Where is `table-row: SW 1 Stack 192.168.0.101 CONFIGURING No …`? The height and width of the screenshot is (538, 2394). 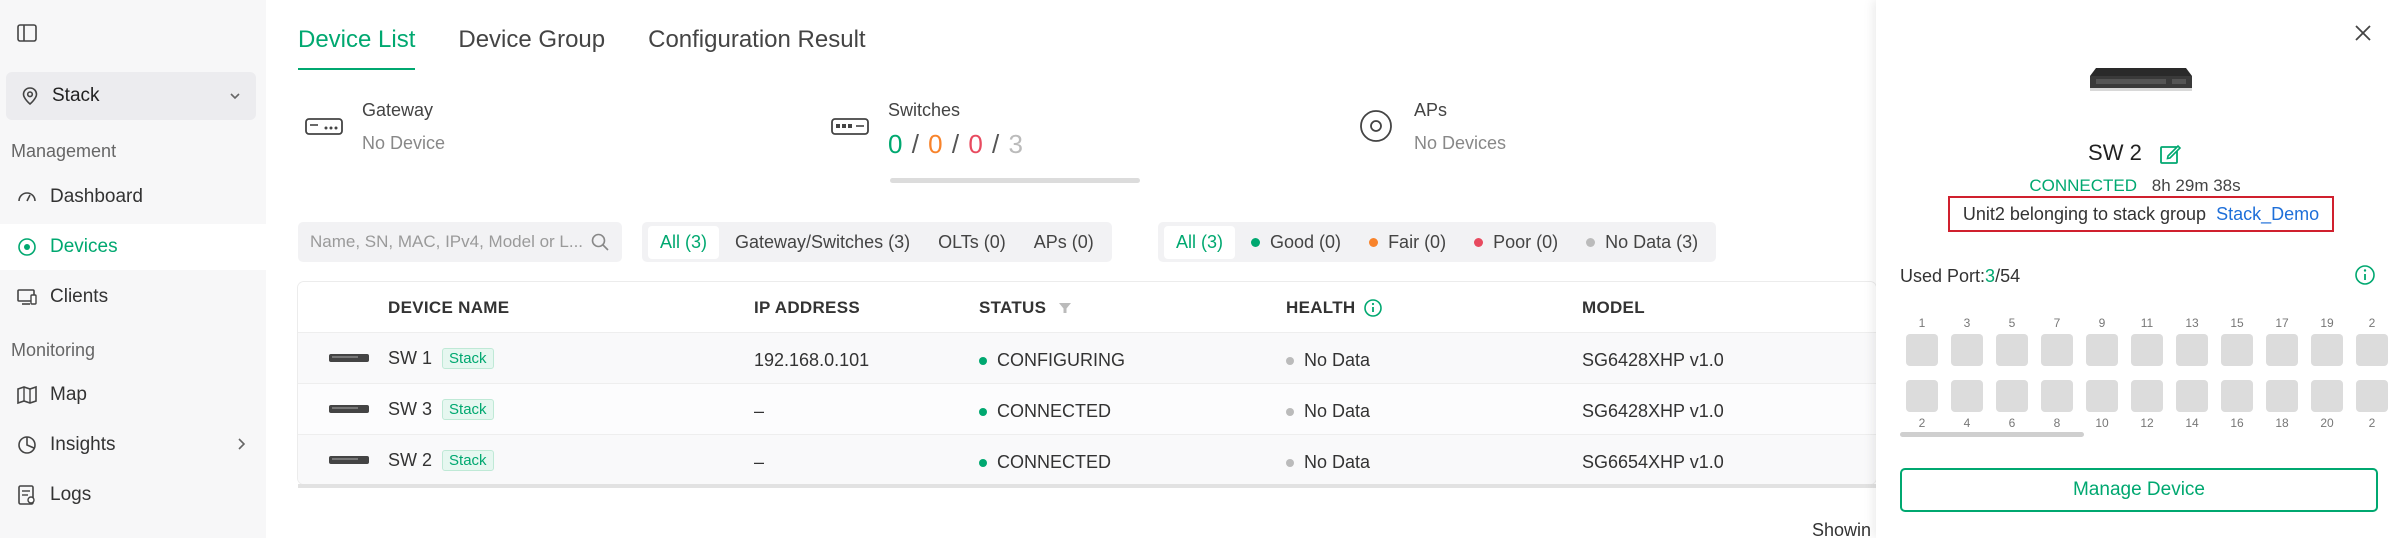
table-row: SW 1 Stack 192.168.0.101 CONFIGURING No … is located at coordinates (1087, 357).